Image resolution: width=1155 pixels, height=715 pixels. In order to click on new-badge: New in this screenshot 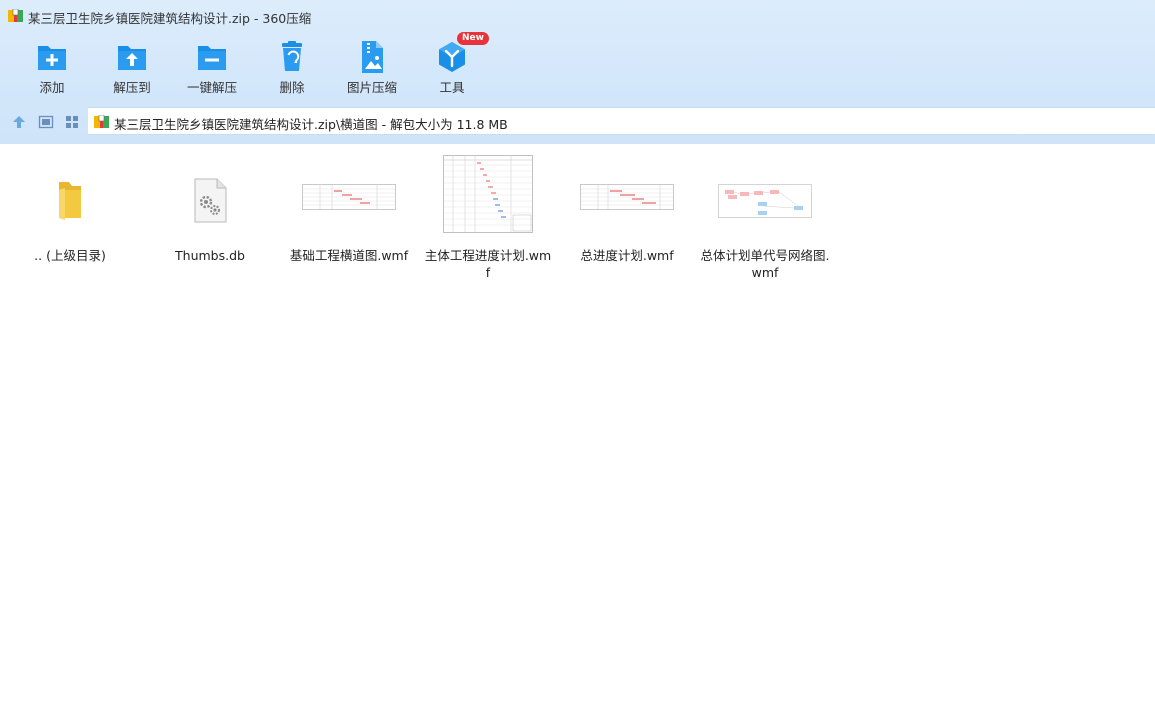, I will do `click(473, 38)`.